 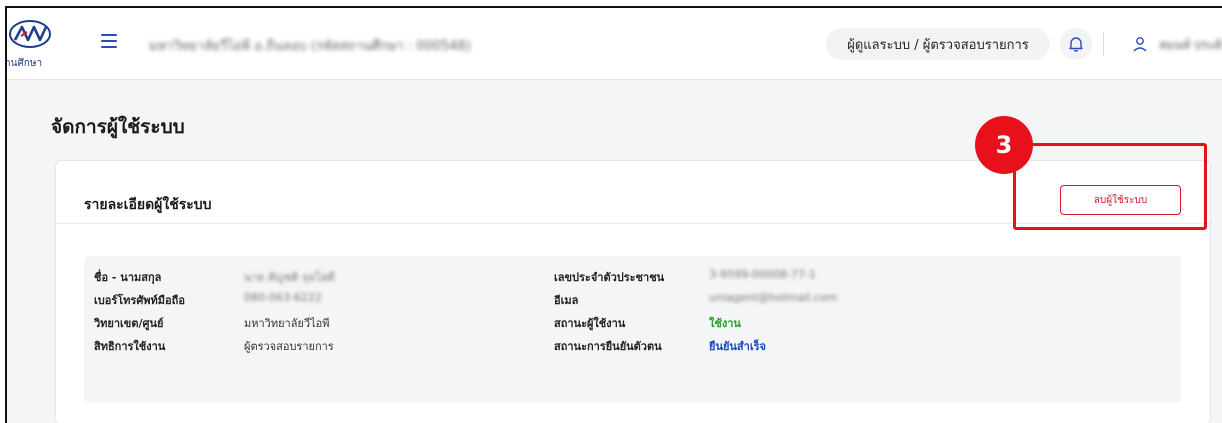 What do you see at coordinates (1004, 145) in the screenshot?
I see `step-badge: 3` at bounding box center [1004, 145].